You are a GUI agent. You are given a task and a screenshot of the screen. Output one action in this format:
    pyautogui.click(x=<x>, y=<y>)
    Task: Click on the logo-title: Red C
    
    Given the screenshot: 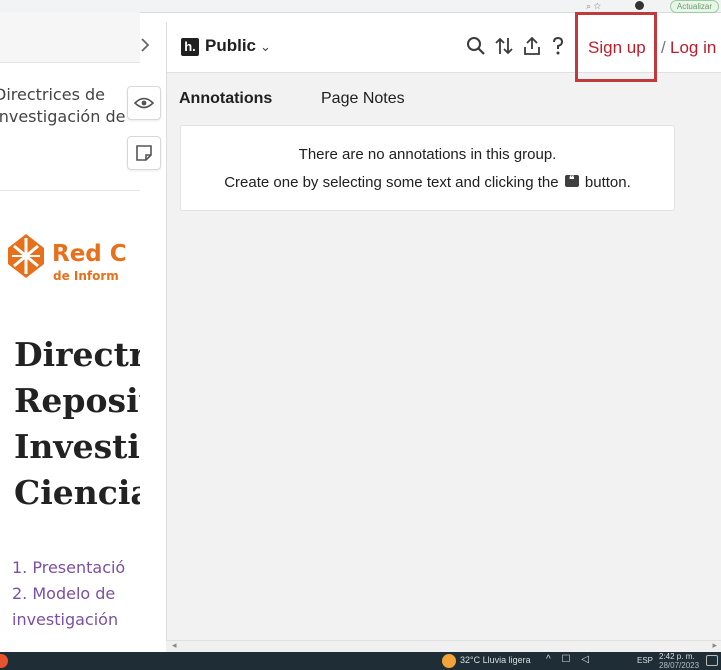 What is the action you would take?
    pyautogui.click(x=89, y=254)
    